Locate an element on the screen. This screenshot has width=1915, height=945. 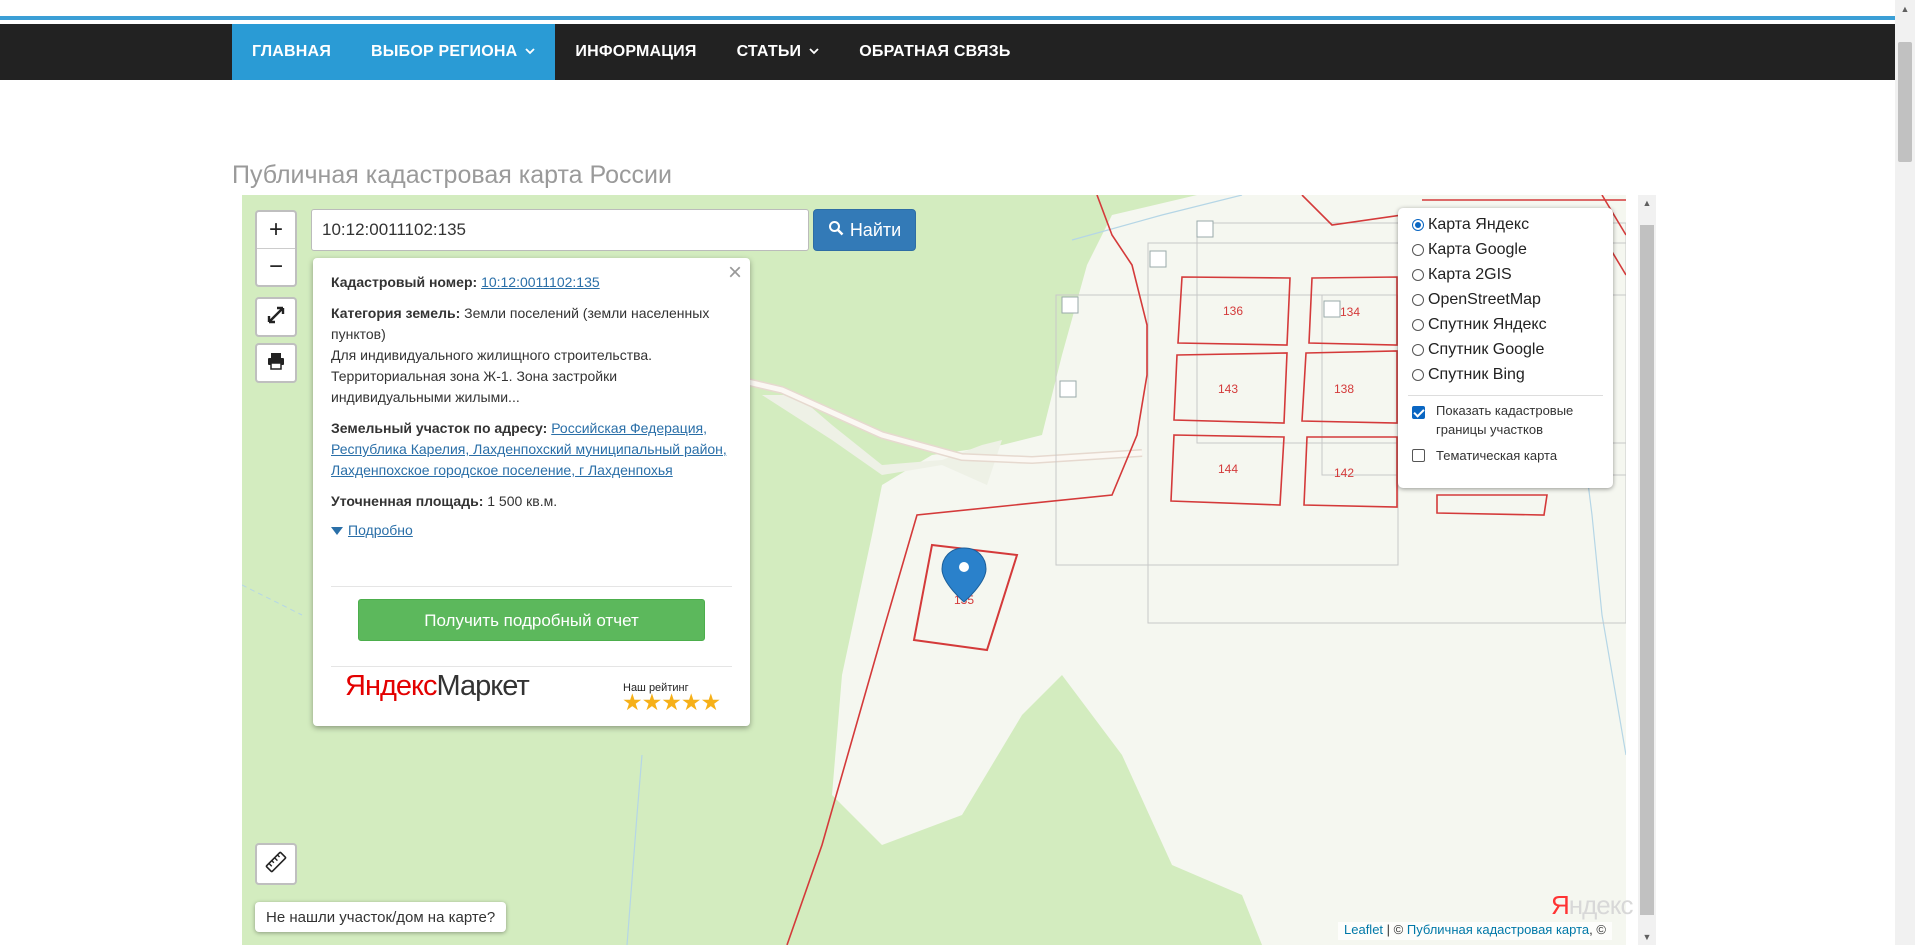
rating-stars: ★★★★★ is located at coordinates (671, 702).